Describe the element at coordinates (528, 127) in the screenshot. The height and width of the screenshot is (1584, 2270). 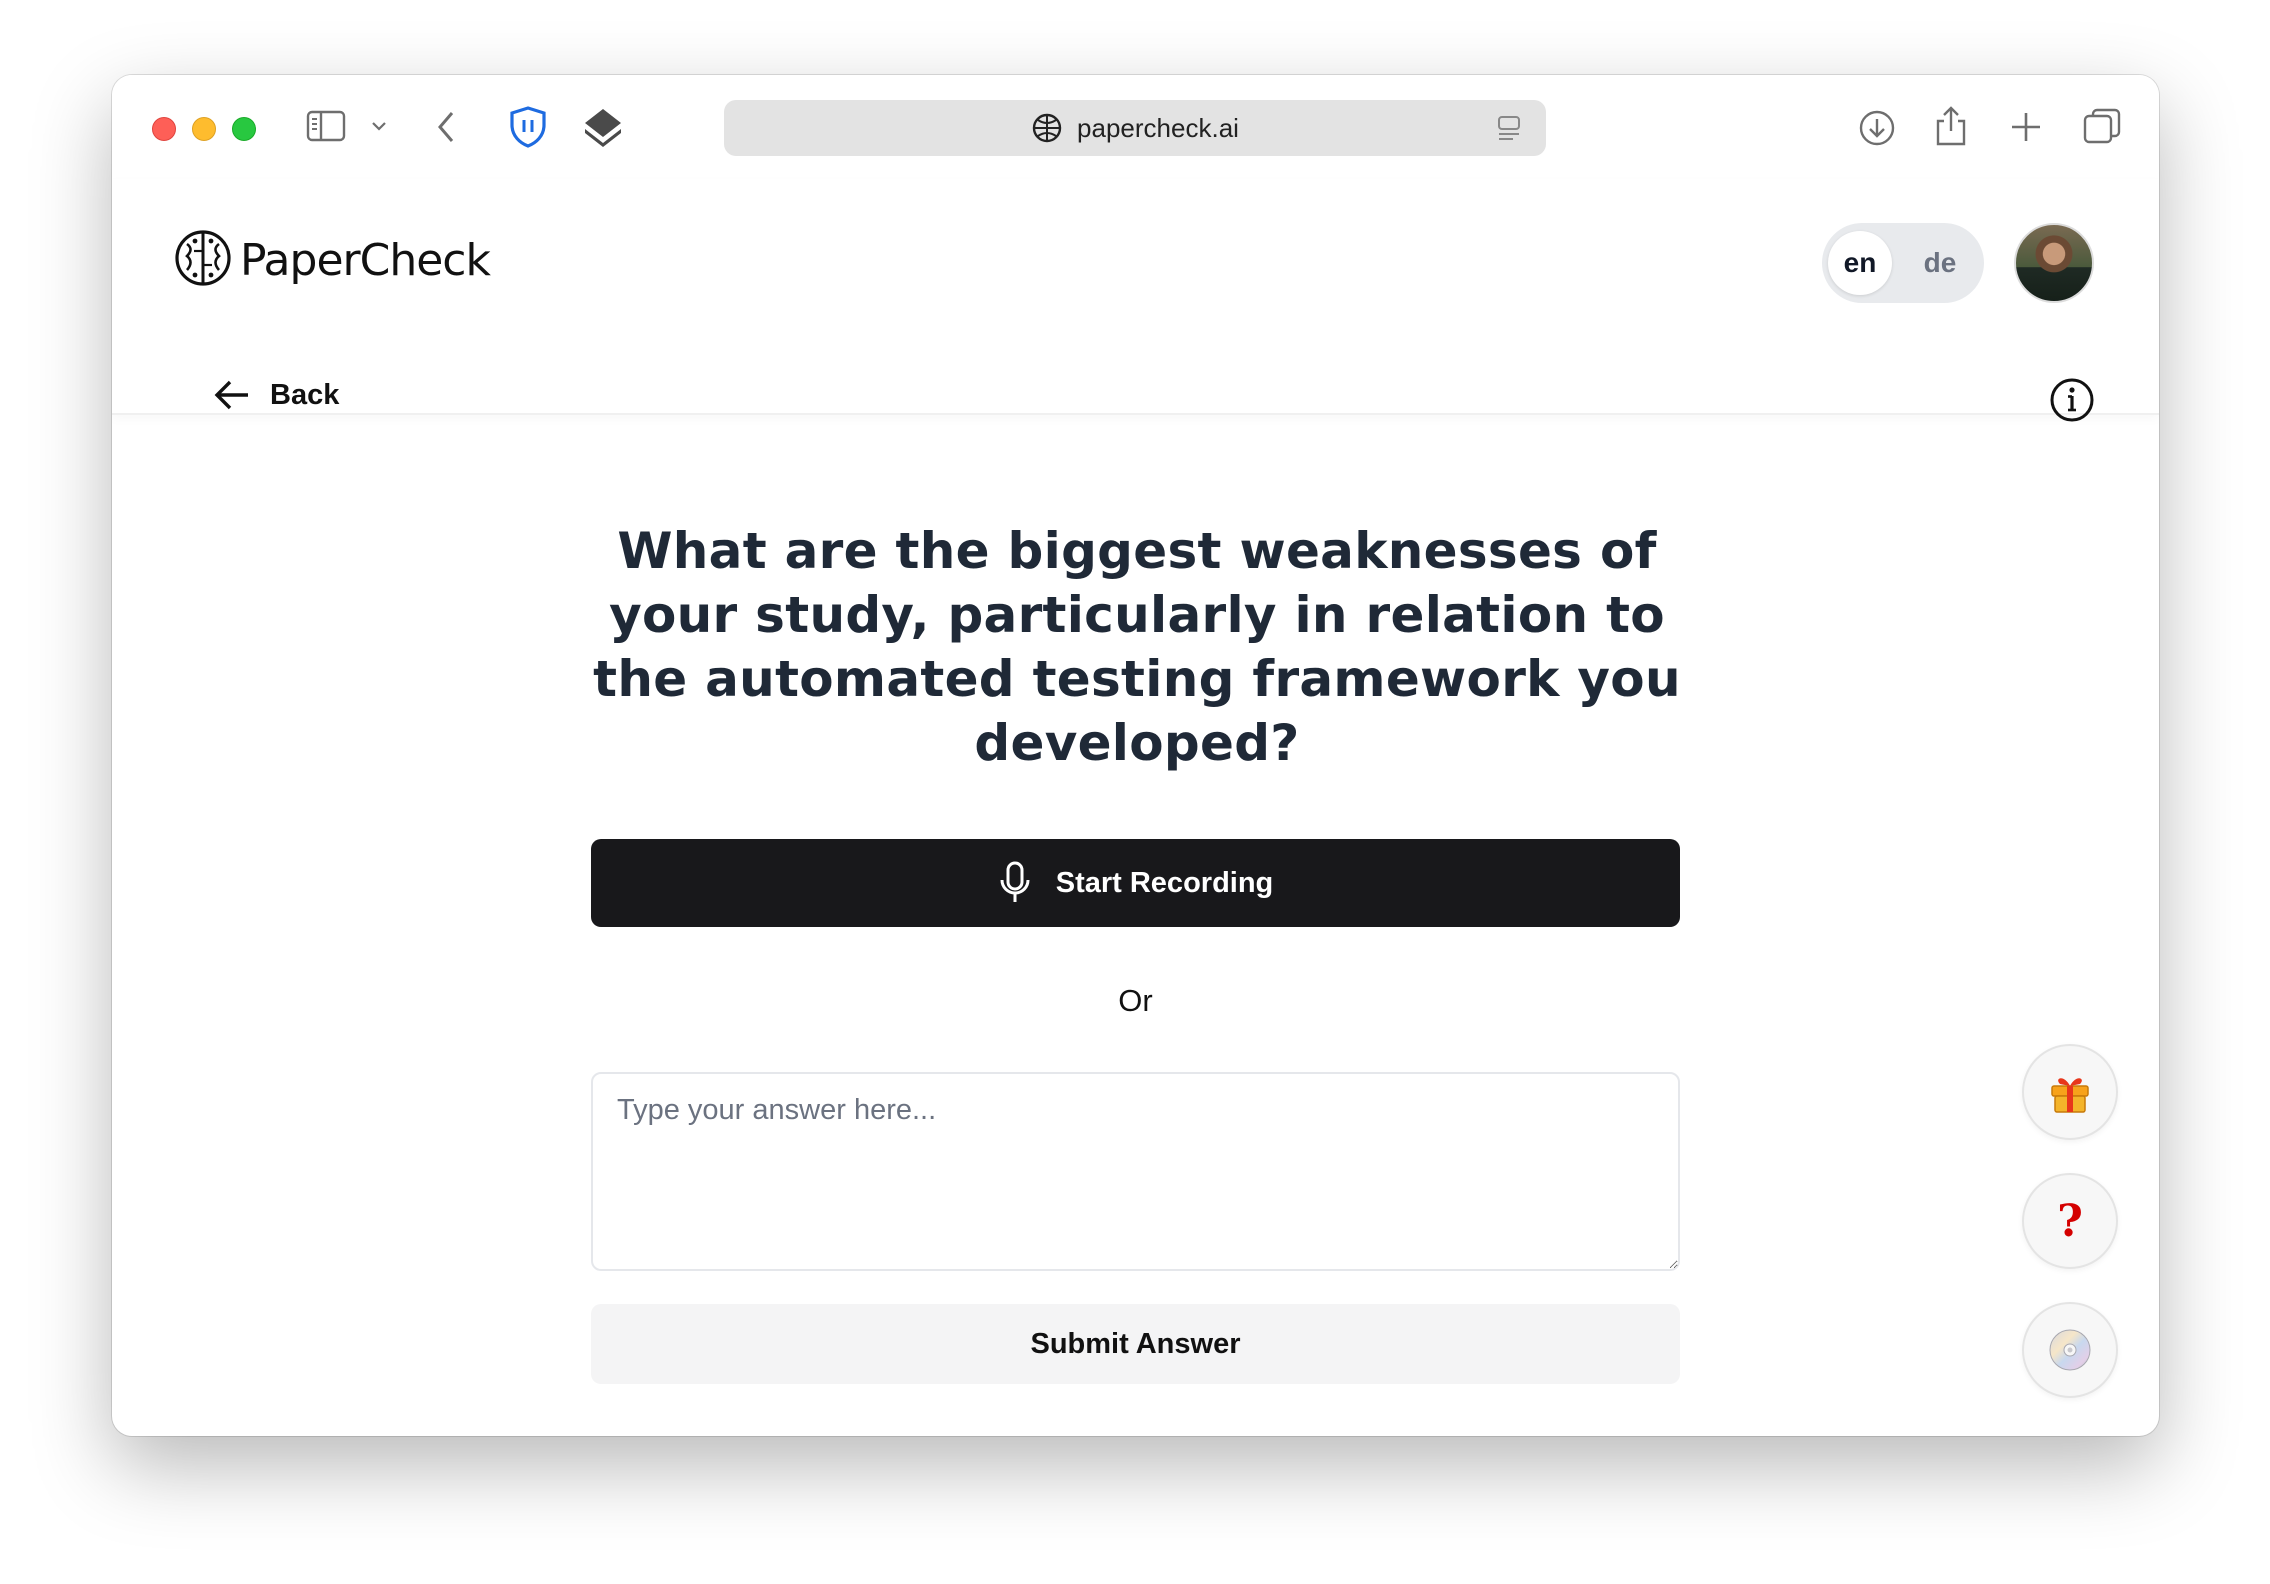
I see `shield-extension-icon` at that location.